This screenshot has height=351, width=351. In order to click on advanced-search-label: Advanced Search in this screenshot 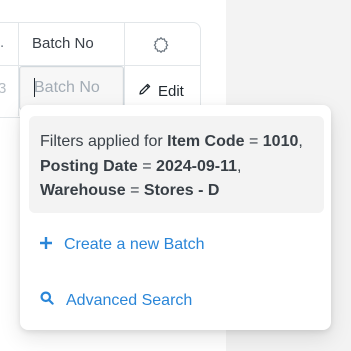, I will do `click(129, 300)`.